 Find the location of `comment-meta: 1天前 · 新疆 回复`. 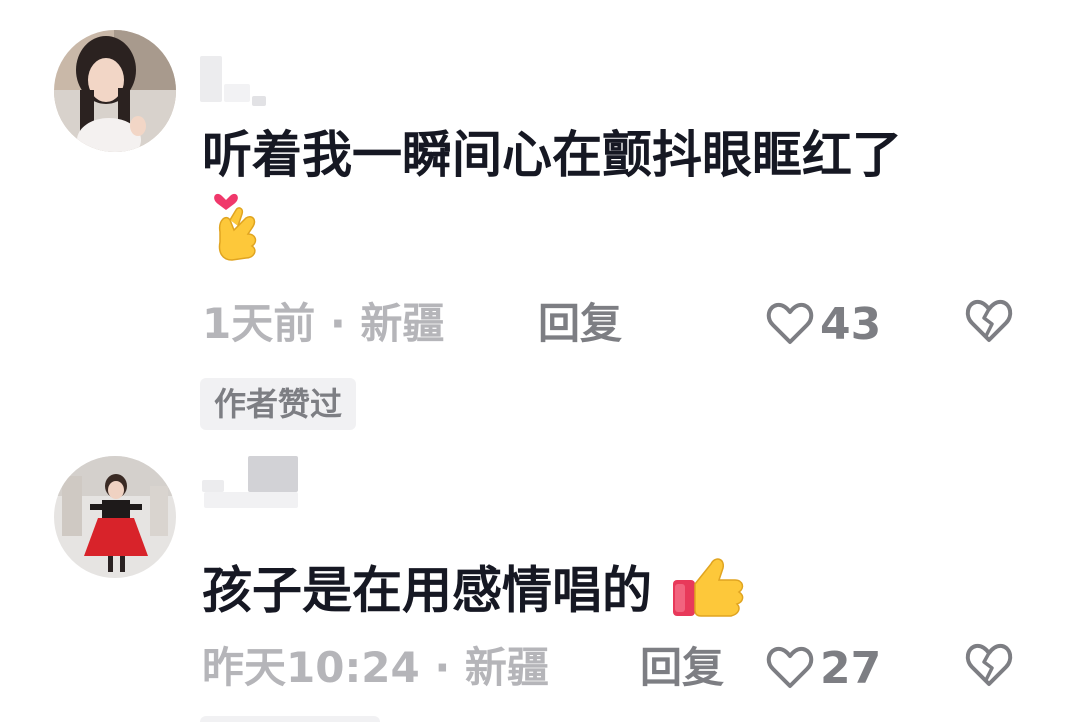

comment-meta: 1天前 · 新疆 回复 is located at coordinates (412, 324).